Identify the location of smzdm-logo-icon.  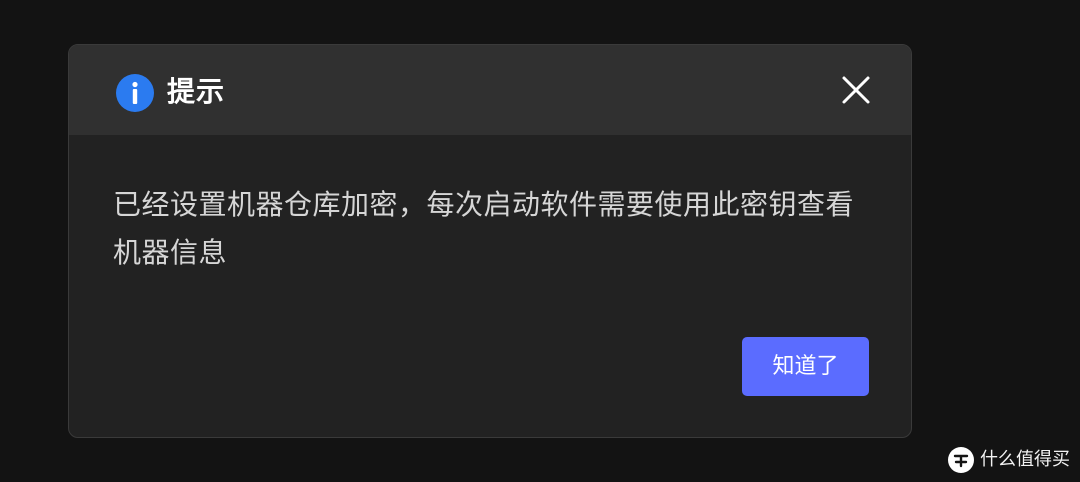
(961, 460).